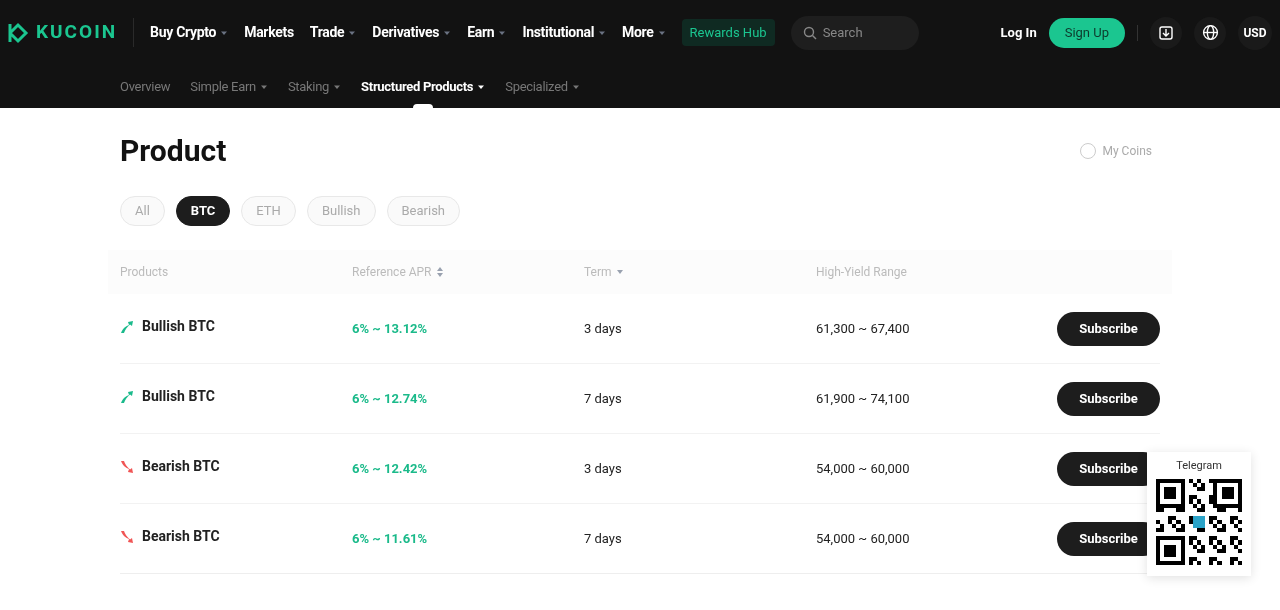 The image size is (1280, 610). I want to click on language-button, so click(1210, 32).